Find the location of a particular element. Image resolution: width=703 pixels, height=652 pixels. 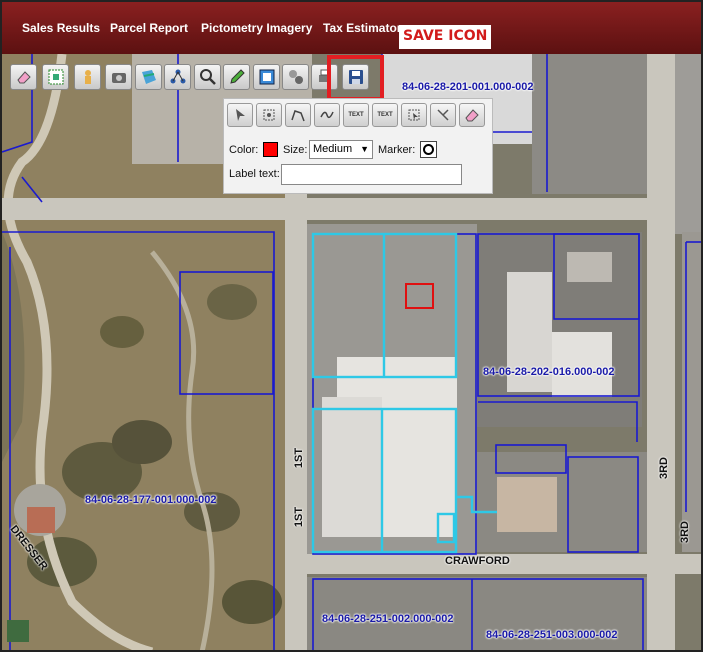

text-tool-label: TEXT is located at coordinates (356, 115).